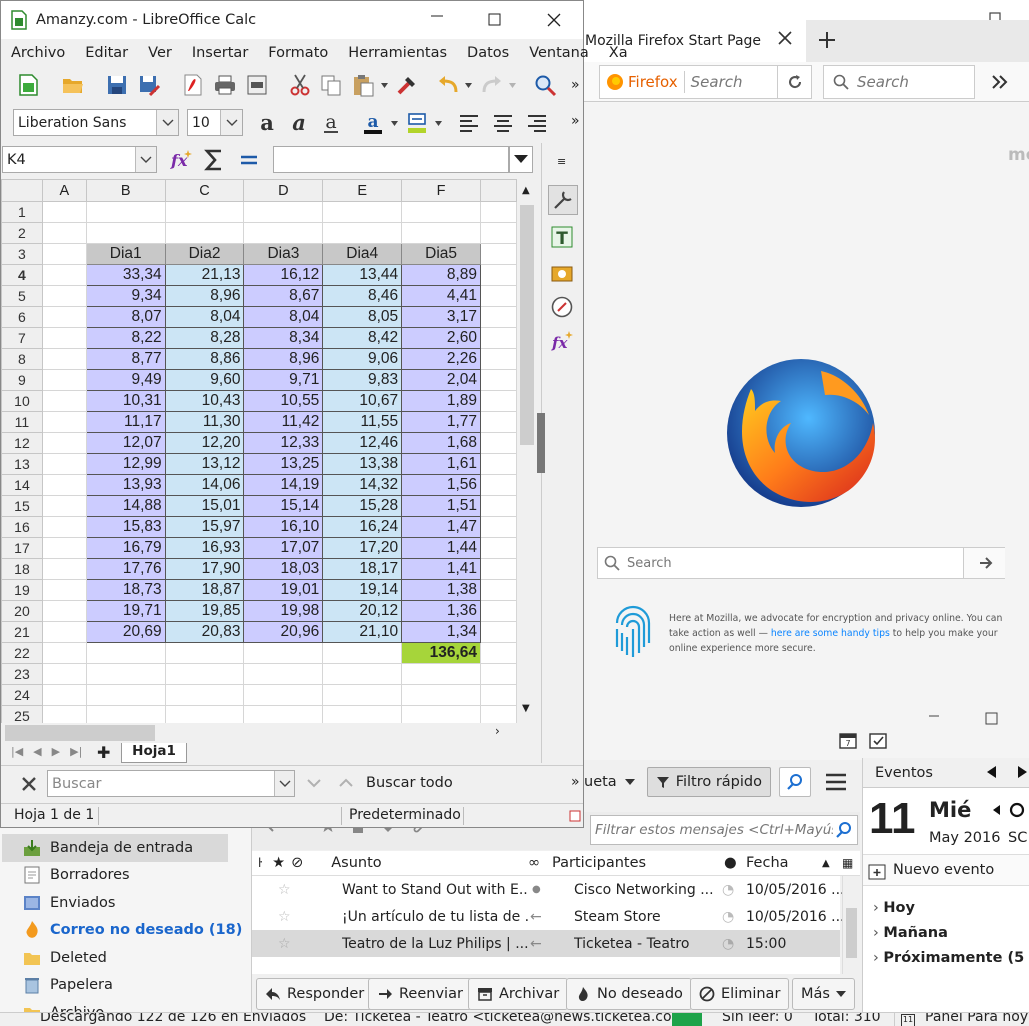 The height and width of the screenshot is (1026, 1029). What do you see at coordinates (468, 85) in the screenshot?
I see `undo-dropdown-icon` at bounding box center [468, 85].